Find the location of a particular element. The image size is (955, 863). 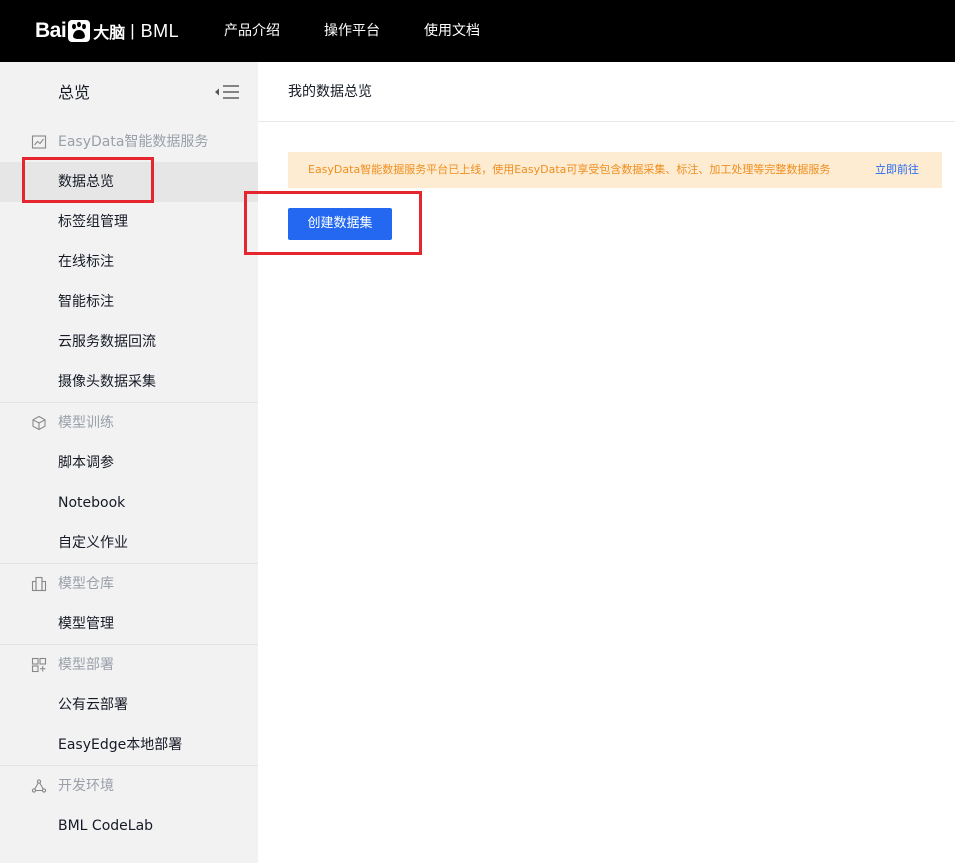

cube-icon is located at coordinates (39, 423).